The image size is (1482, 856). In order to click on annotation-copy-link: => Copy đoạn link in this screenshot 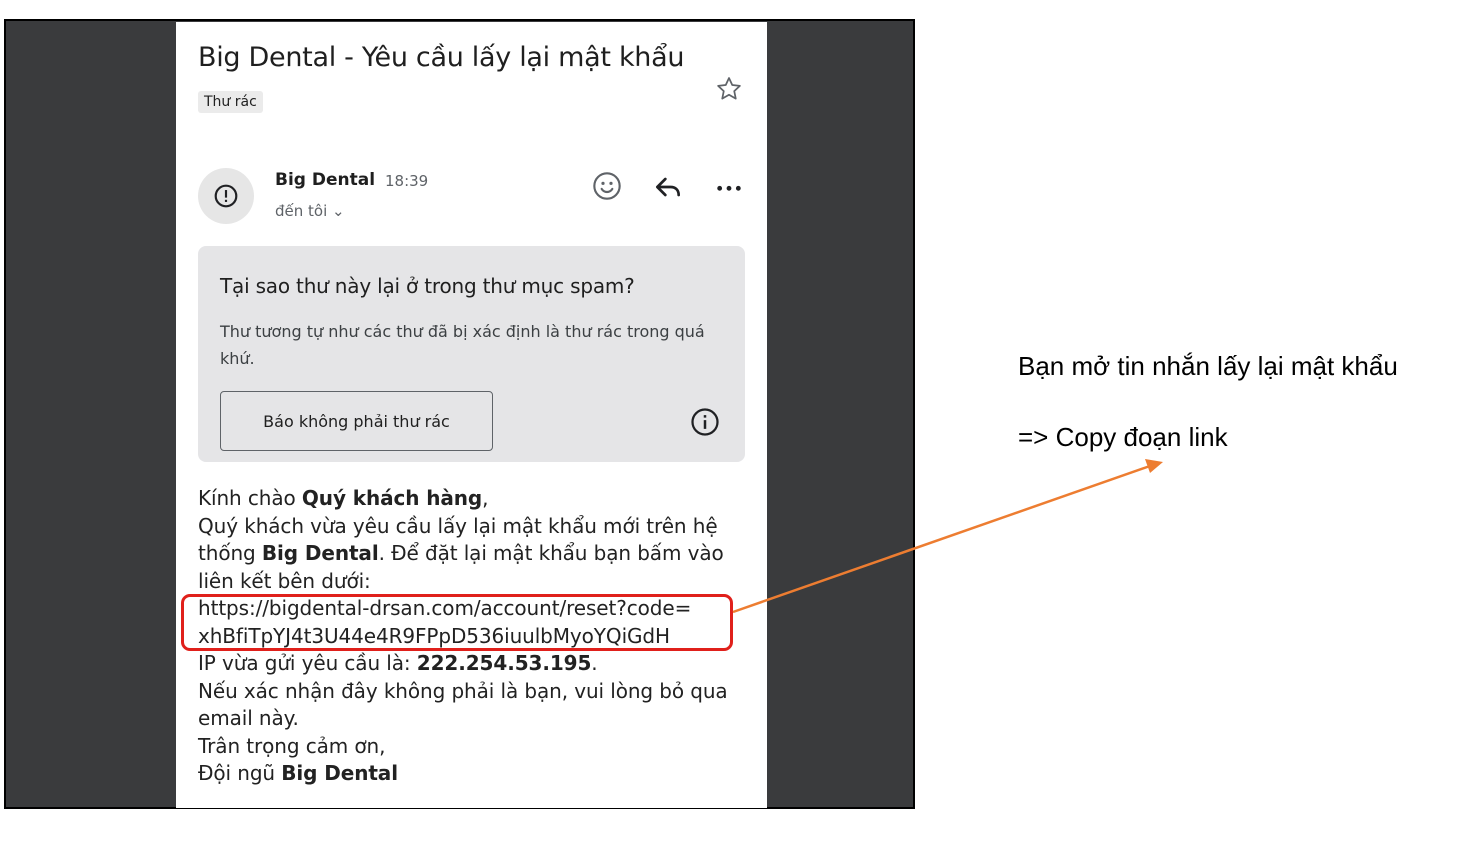, I will do `click(1123, 437)`.